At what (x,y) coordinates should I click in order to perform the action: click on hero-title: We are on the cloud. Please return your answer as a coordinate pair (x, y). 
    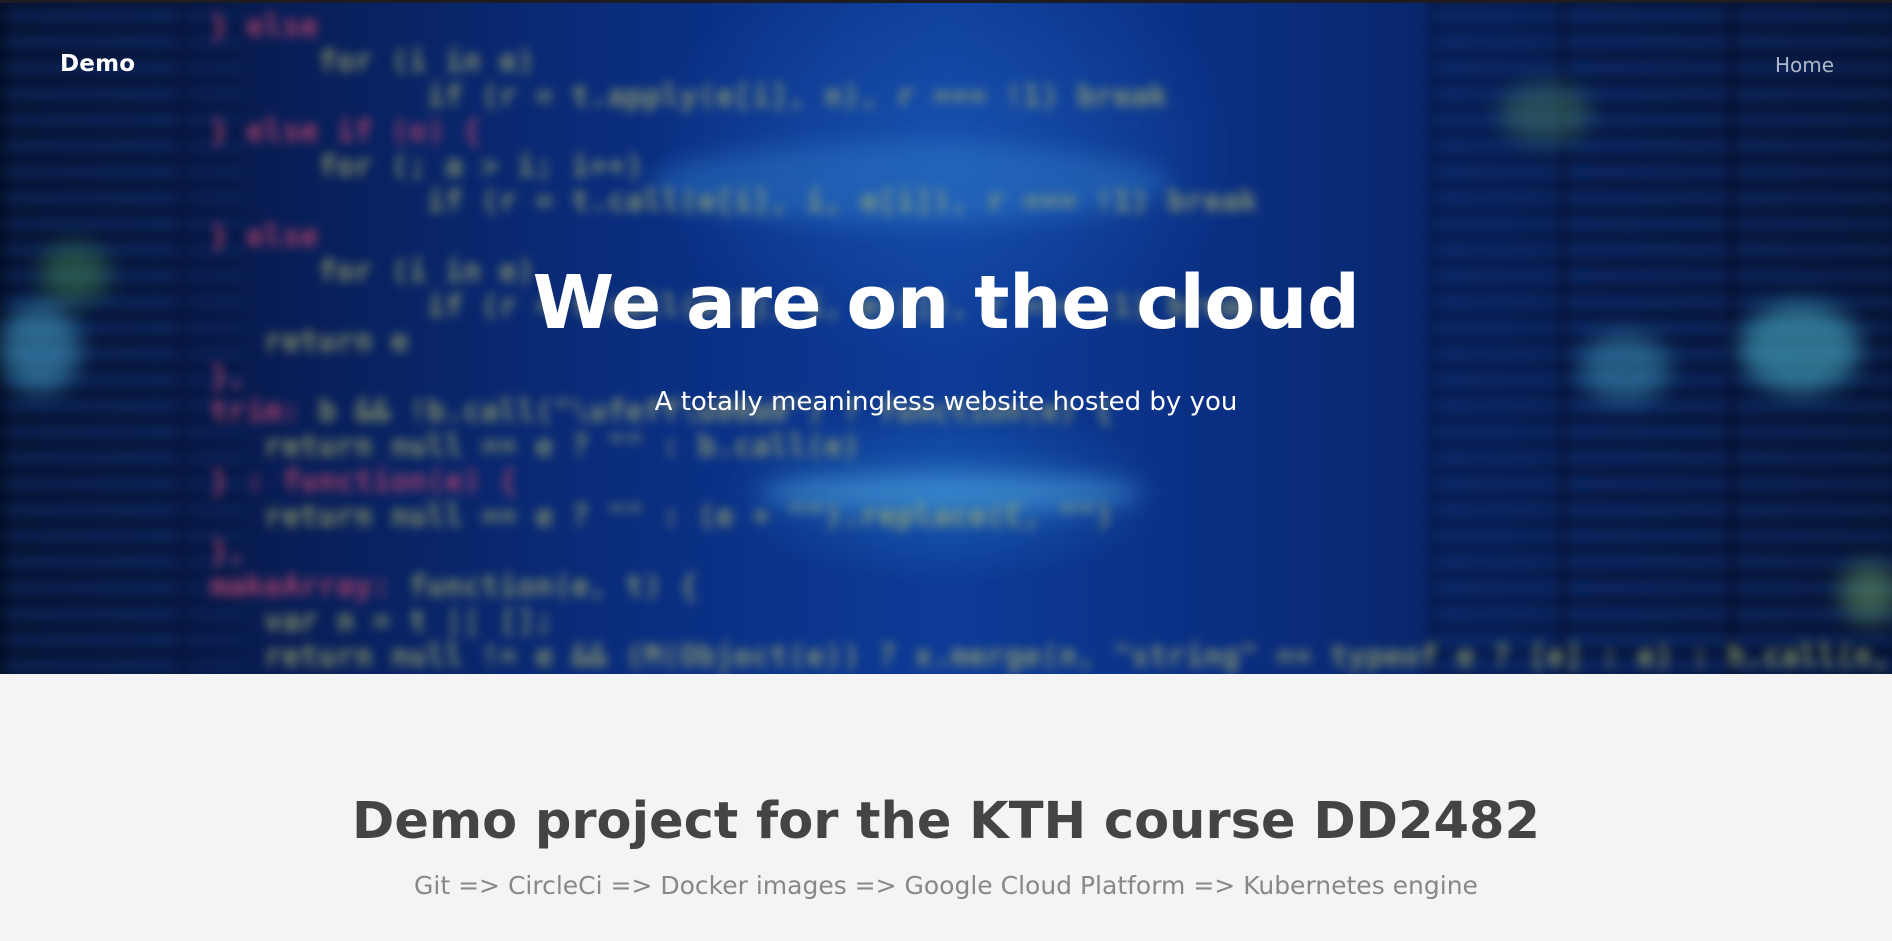
    Looking at the image, I should click on (946, 303).